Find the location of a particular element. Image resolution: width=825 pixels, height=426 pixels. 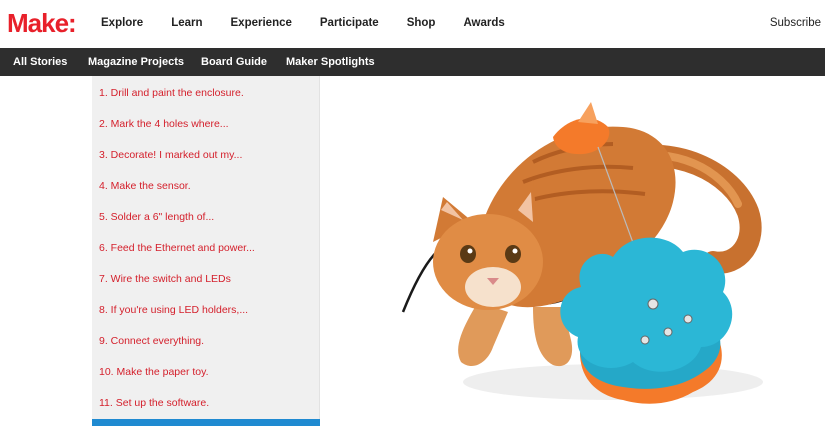

nav-experience: Experience is located at coordinates (261, 23).